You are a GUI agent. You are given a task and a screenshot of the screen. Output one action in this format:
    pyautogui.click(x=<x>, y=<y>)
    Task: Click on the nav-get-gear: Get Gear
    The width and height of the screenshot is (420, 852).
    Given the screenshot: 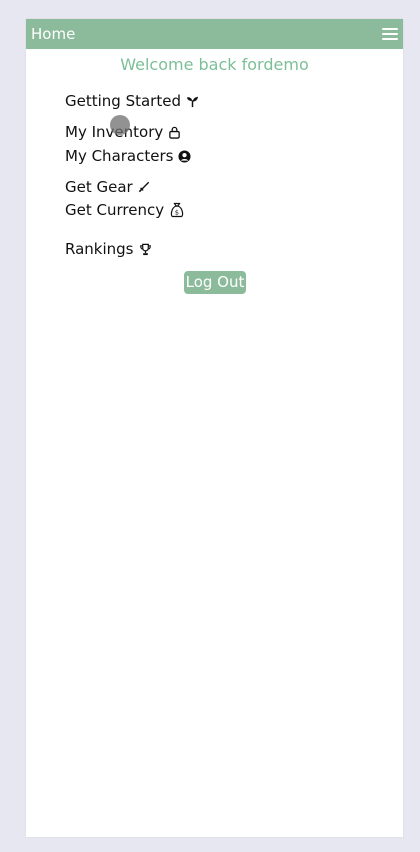 What is the action you would take?
    pyautogui.click(x=107, y=187)
    